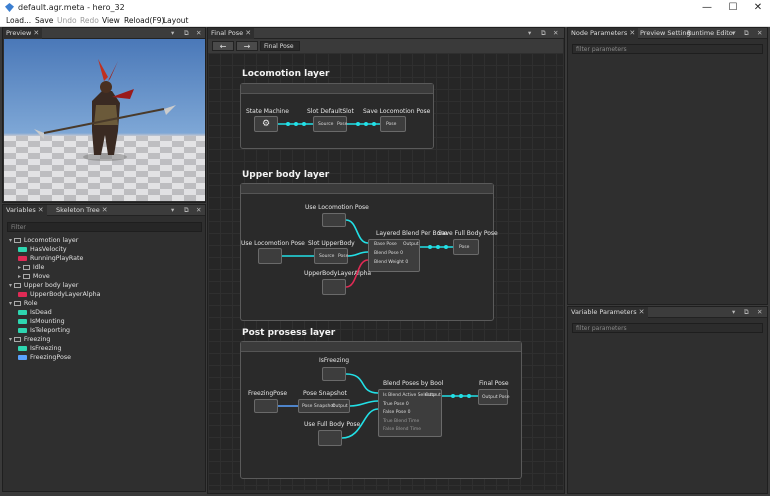 The width and height of the screenshot is (770, 496). What do you see at coordinates (51, 240) in the screenshot?
I see `tree-item-label: Locomotion layer` at bounding box center [51, 240].